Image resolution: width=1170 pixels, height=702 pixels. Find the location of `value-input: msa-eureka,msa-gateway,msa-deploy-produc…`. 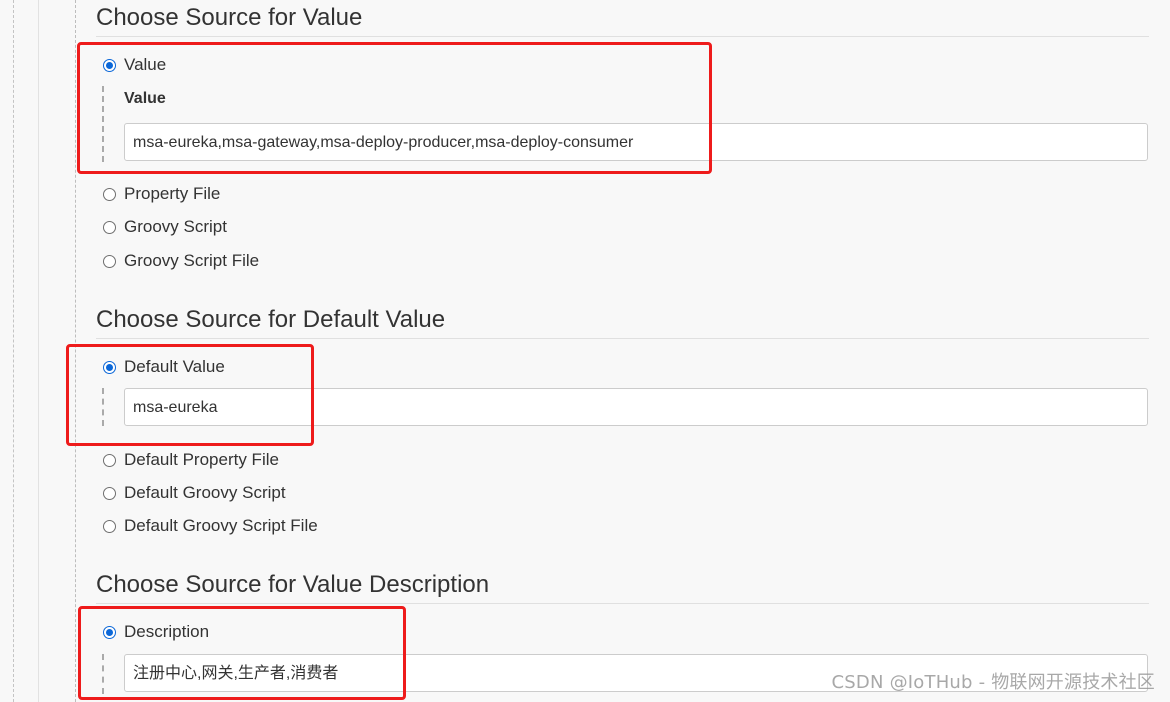

value-input: msa-eureka,msa-gateway,msa-deploy-produc… is located at coordinates (636, 142).